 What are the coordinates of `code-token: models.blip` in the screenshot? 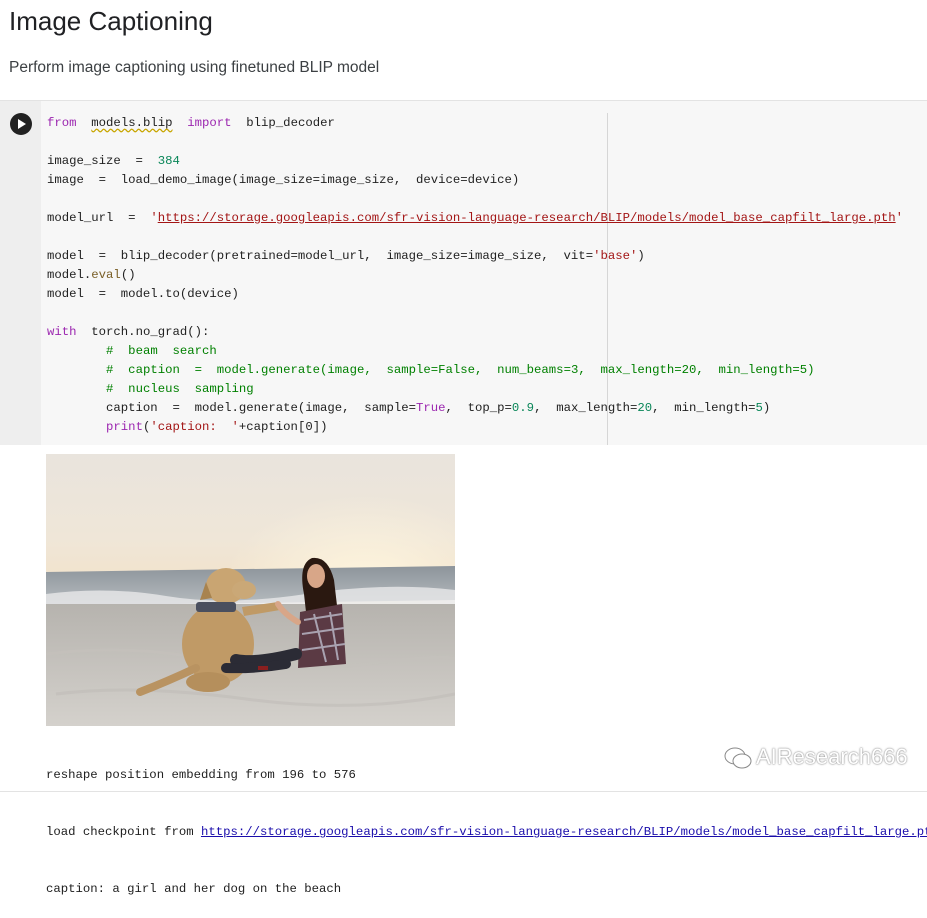 It's located at (132, 123).